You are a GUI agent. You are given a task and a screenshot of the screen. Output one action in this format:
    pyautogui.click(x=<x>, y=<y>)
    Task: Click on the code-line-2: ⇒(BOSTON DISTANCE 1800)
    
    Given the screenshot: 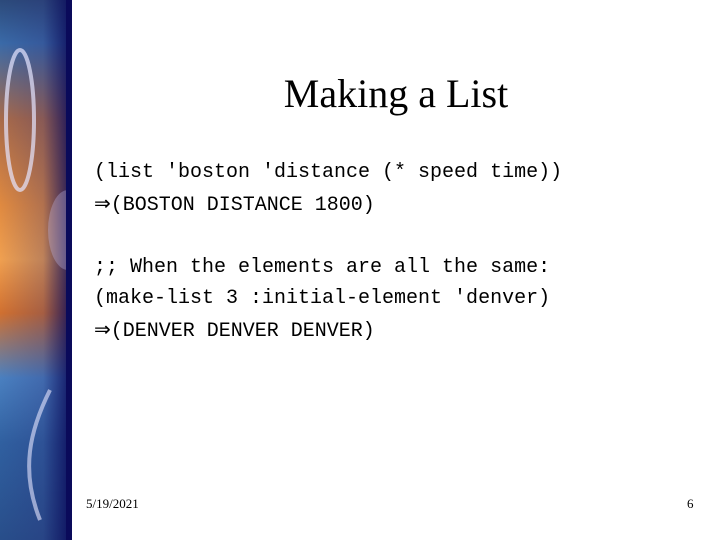 What is the action you would take?
    pyautogui.click(x=234, y=204)
    